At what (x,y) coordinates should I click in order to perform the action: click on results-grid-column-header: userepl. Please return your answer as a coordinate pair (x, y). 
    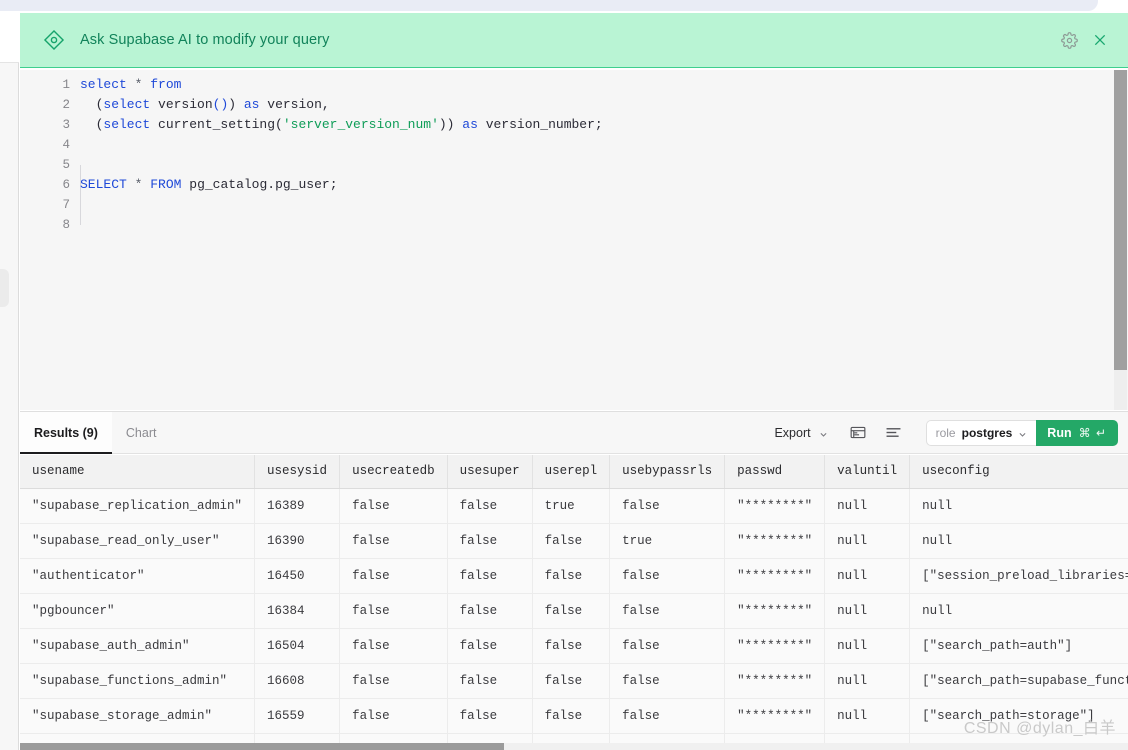
    Looking at the image, I should click on (571, 472).